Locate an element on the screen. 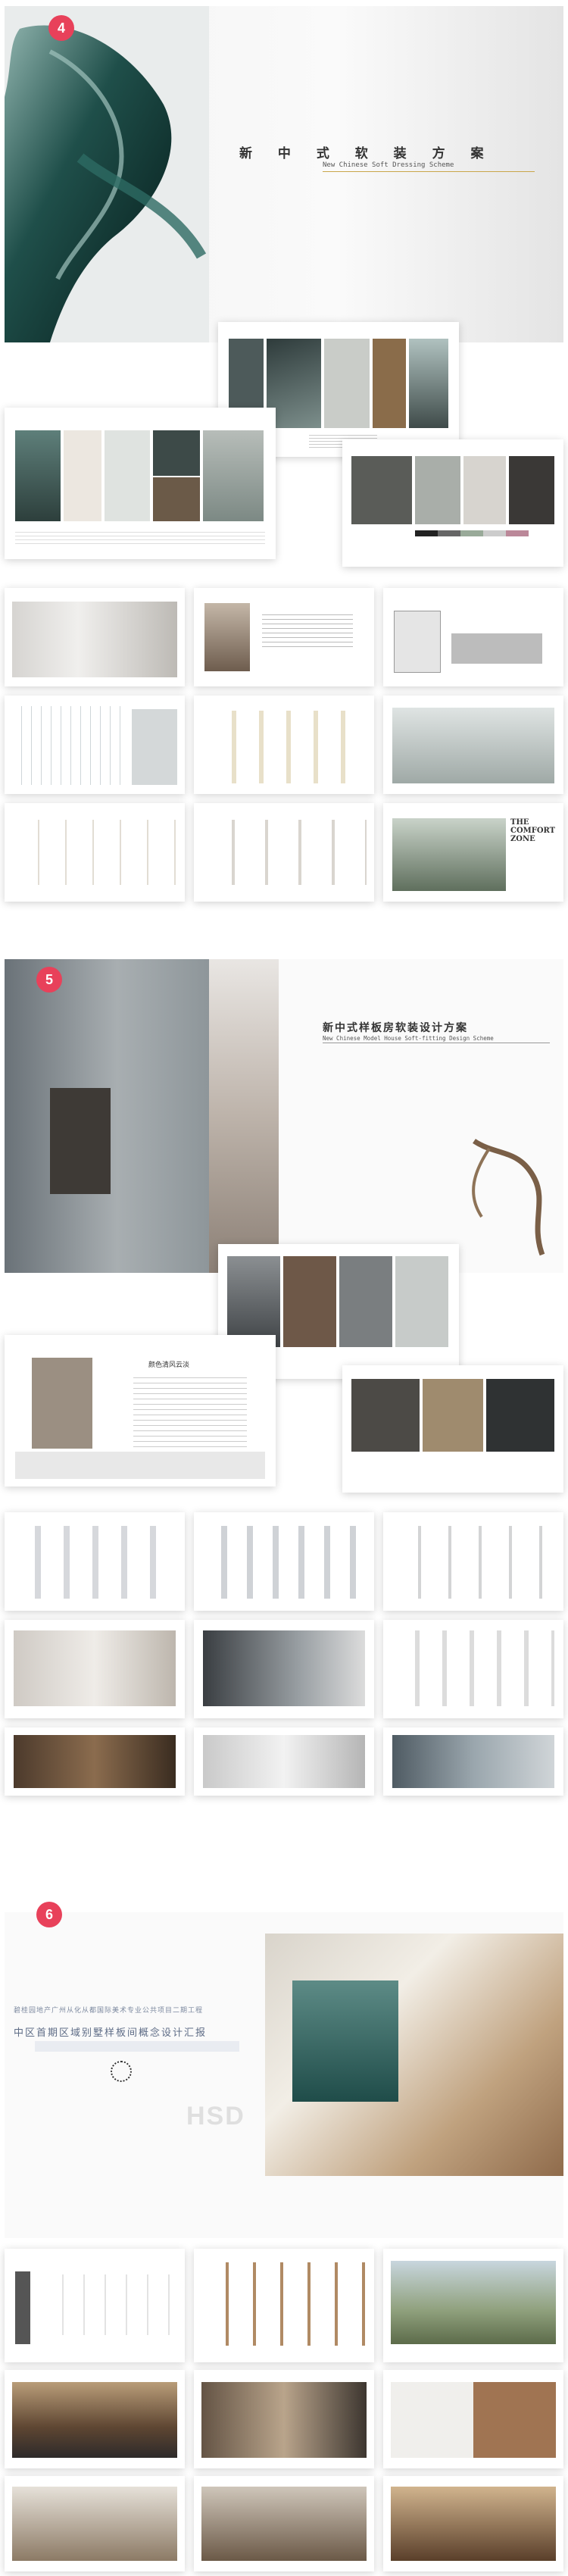  section-6-title: 中区首期区域别墅样板间概念设计汇报 is located at coordinates (111, 2033).